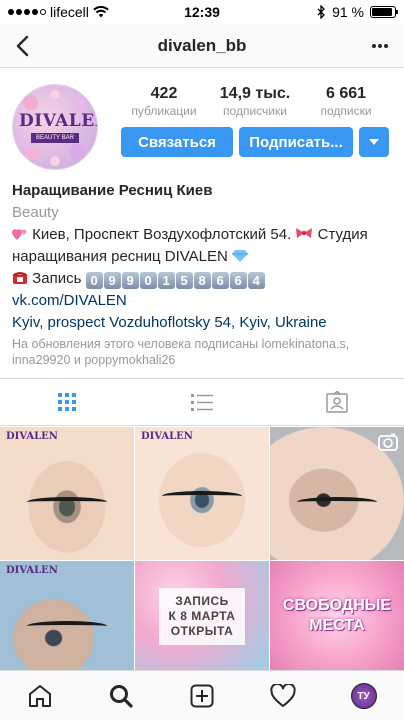 The image size is (404, 720). I want to click on tagged-icon, so click(336, 402).